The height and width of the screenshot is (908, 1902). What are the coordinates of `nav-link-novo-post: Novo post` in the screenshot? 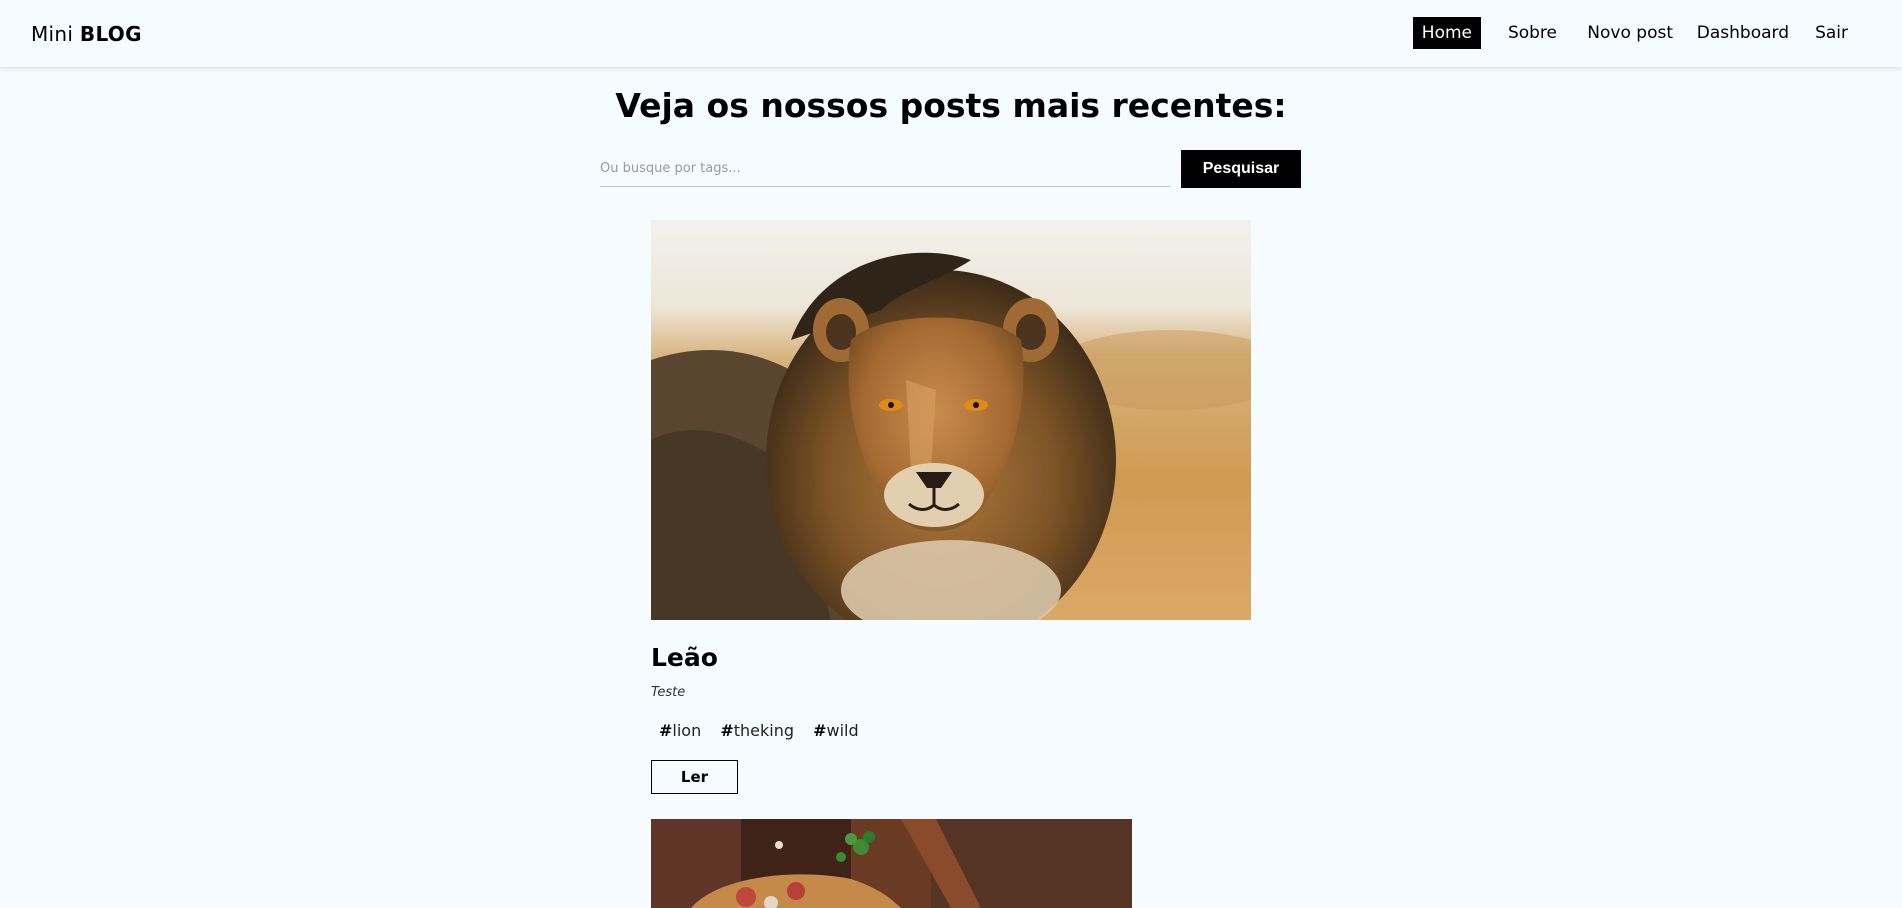 It's located at (1630, 33).